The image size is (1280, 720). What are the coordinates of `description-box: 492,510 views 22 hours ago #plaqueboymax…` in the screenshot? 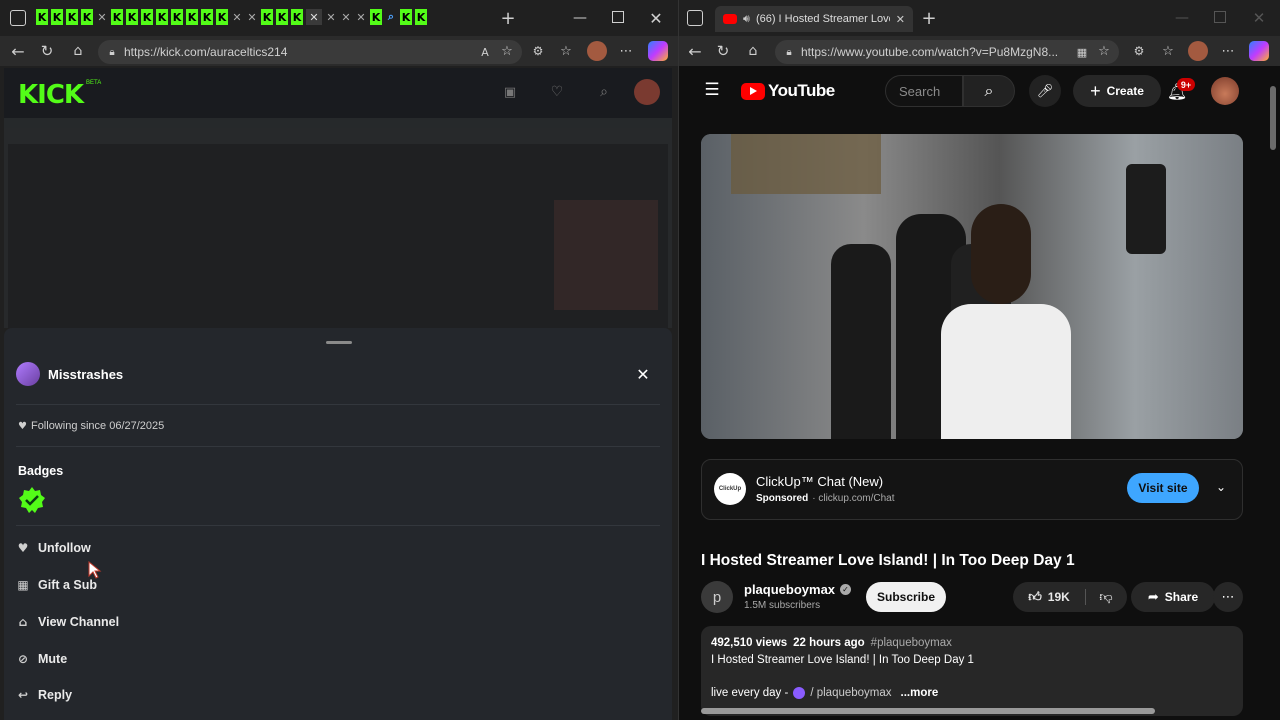 It's located at (972, 671).